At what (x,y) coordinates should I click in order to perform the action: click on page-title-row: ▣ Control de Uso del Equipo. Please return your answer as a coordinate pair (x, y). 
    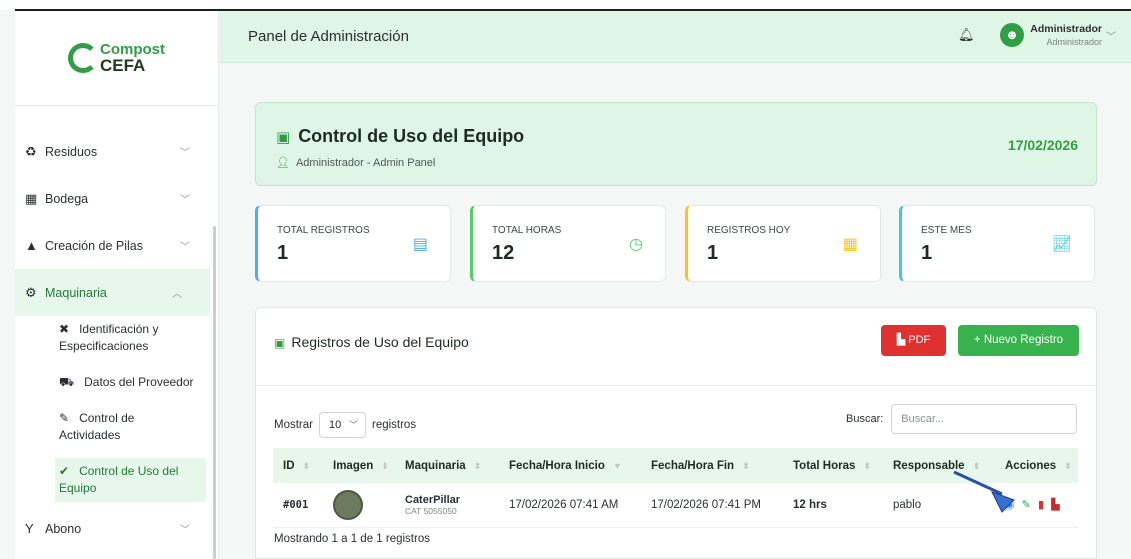
    Looking at the image, I should click on (400, 136).